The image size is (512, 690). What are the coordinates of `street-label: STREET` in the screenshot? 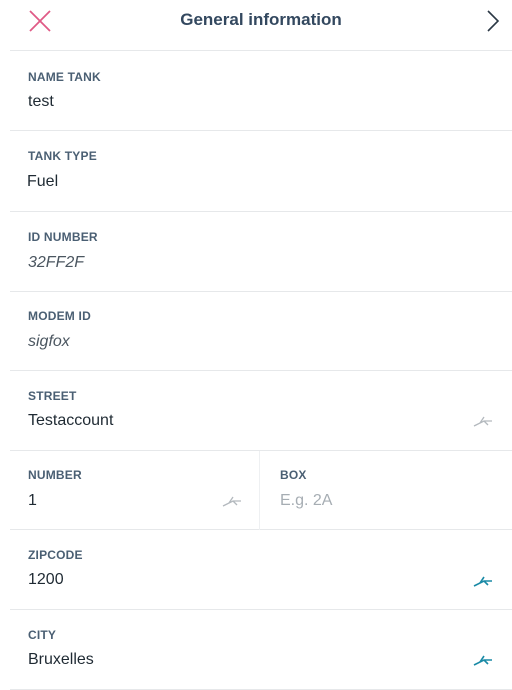 It's located at (52, 396).